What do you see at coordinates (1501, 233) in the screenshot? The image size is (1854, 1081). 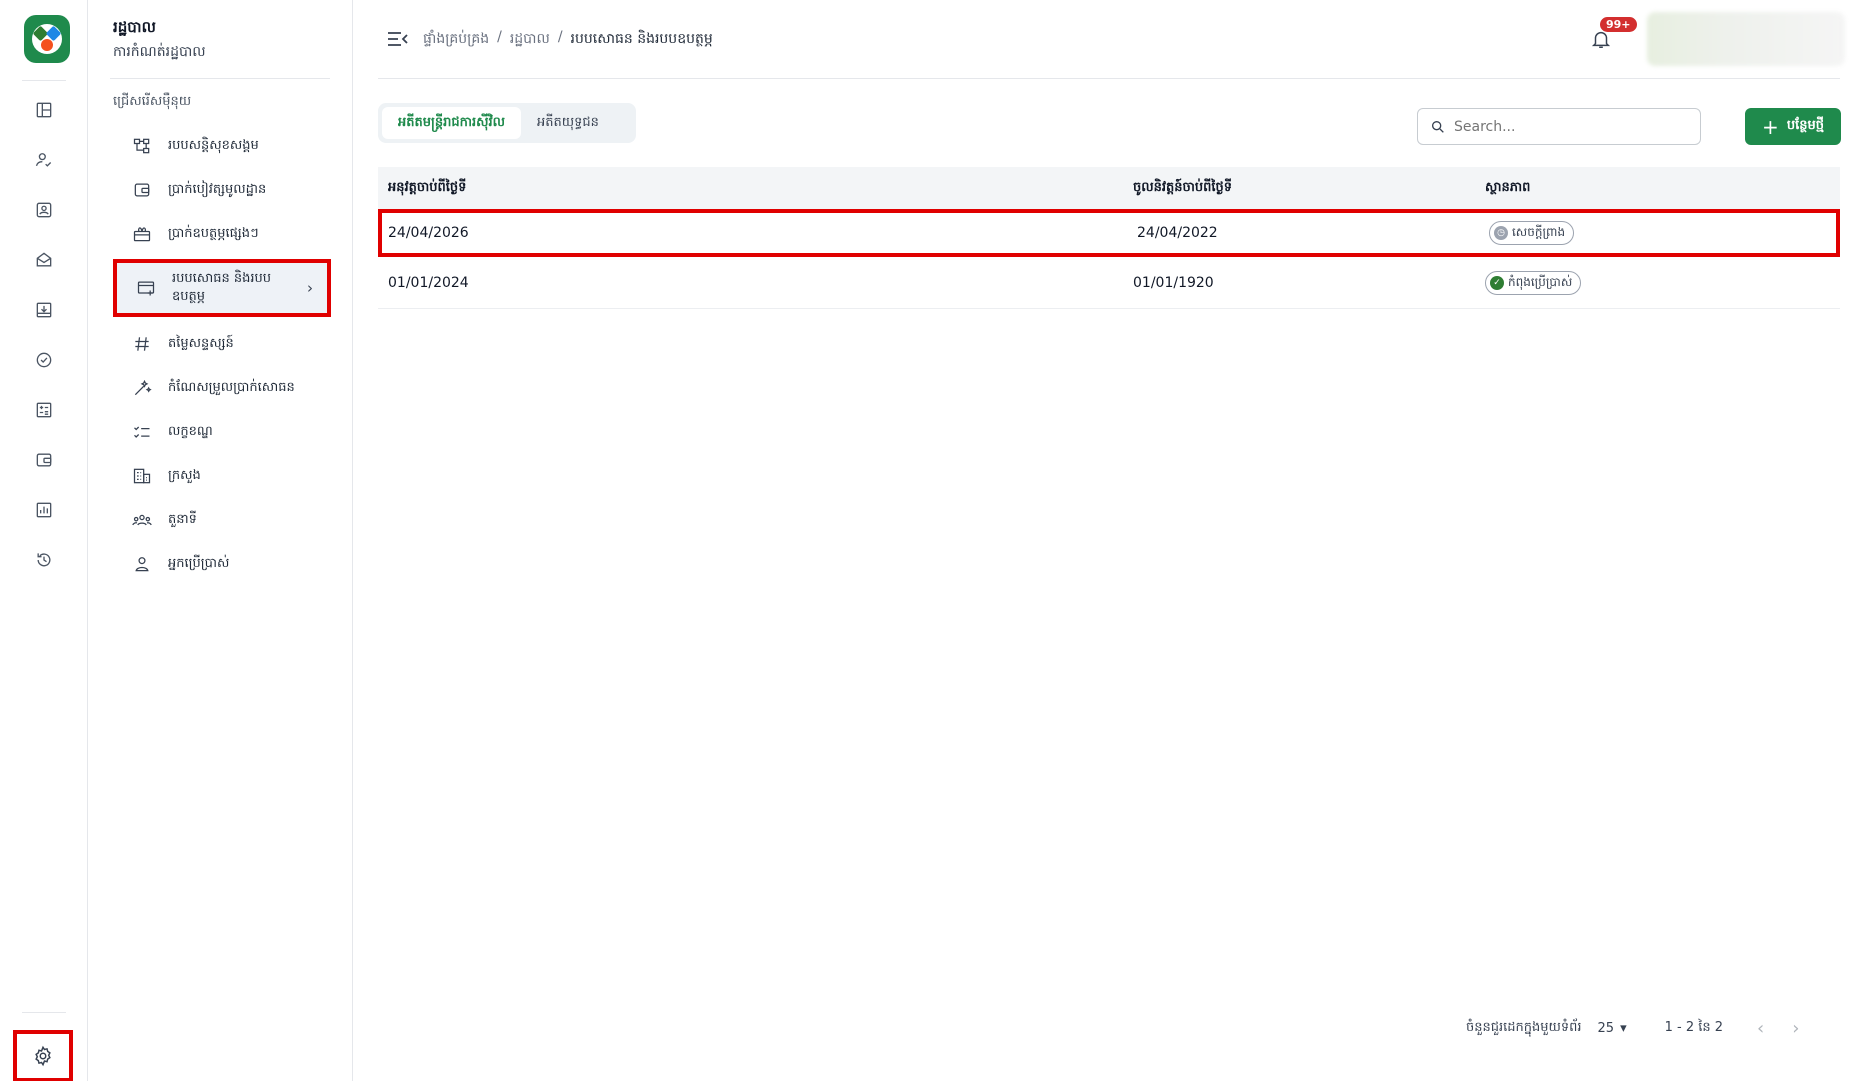 I see `clock-icon: ◷` at bounding box center [1501, 233].